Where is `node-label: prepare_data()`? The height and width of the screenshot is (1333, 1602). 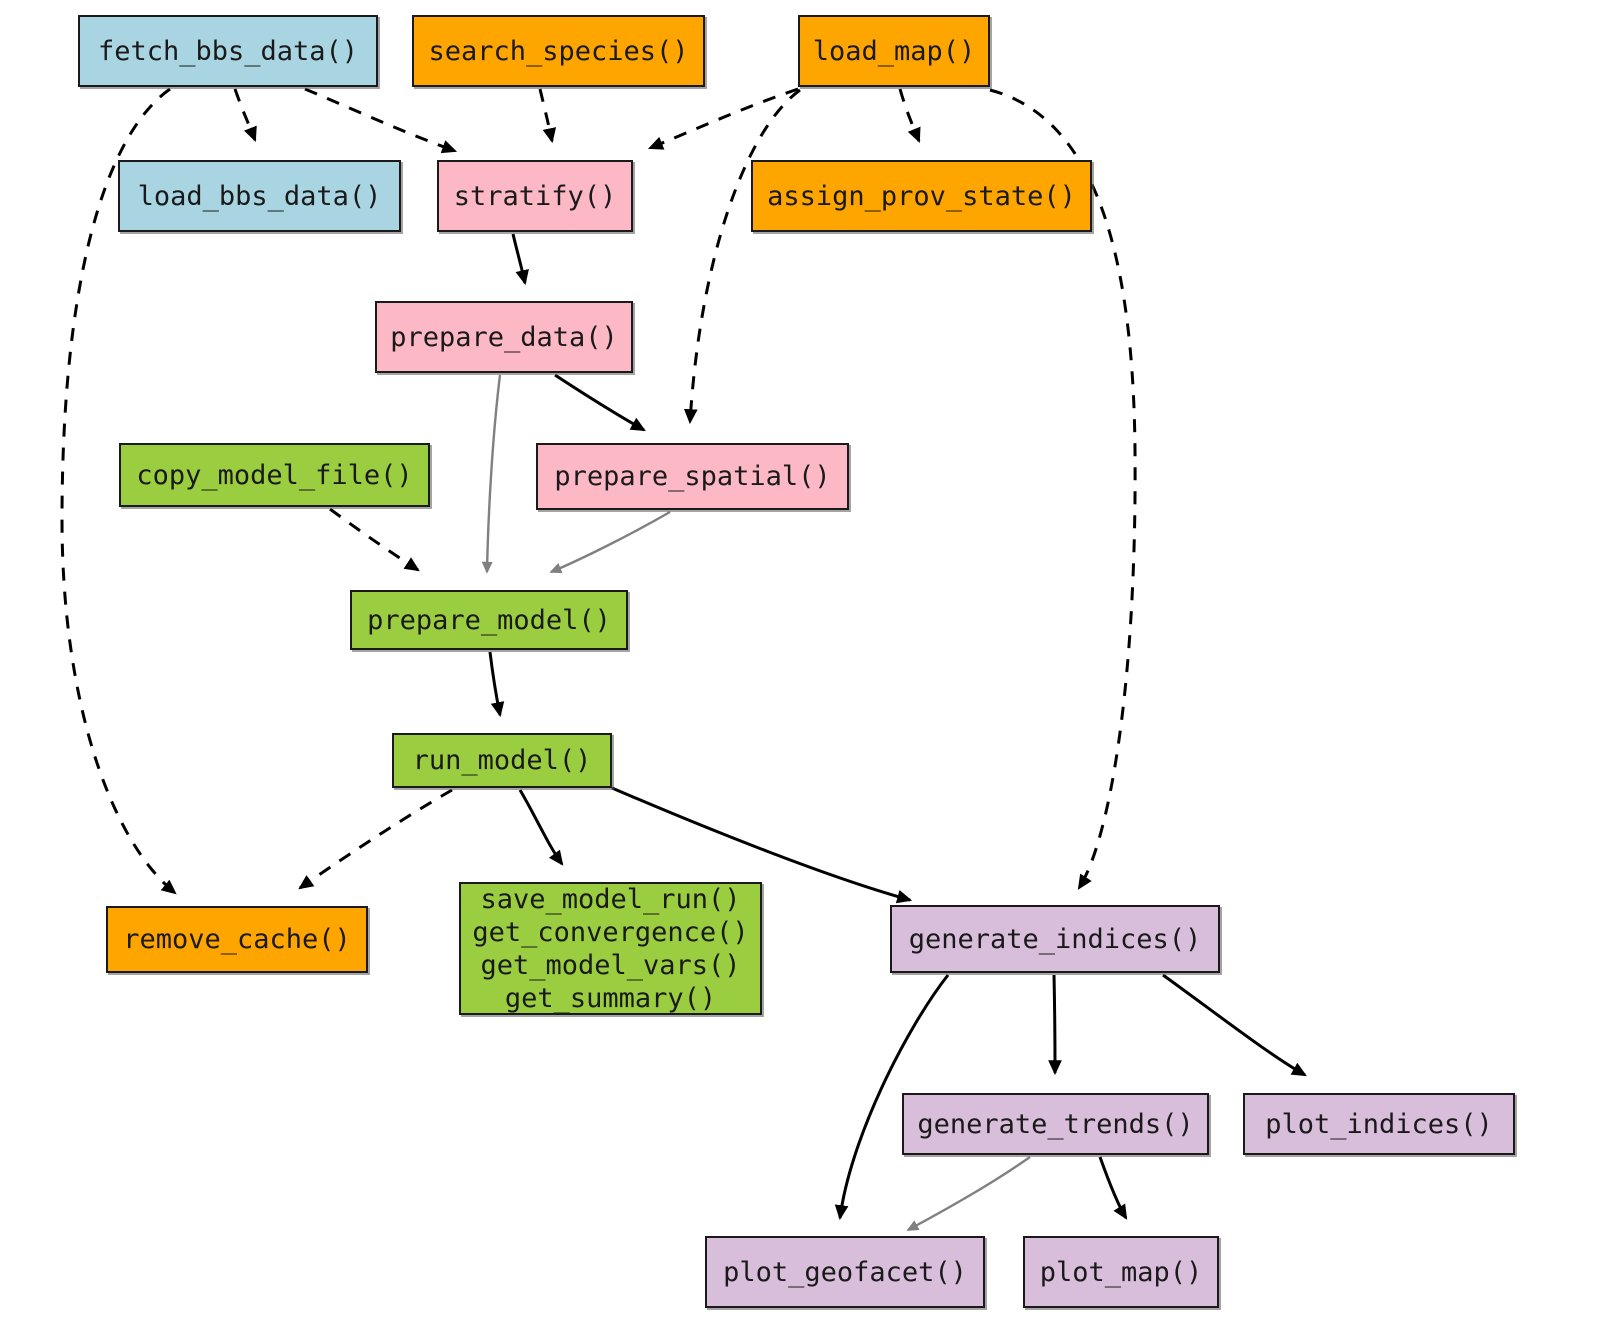
node-label: prepare_data() is located at coordinates (504, 337).